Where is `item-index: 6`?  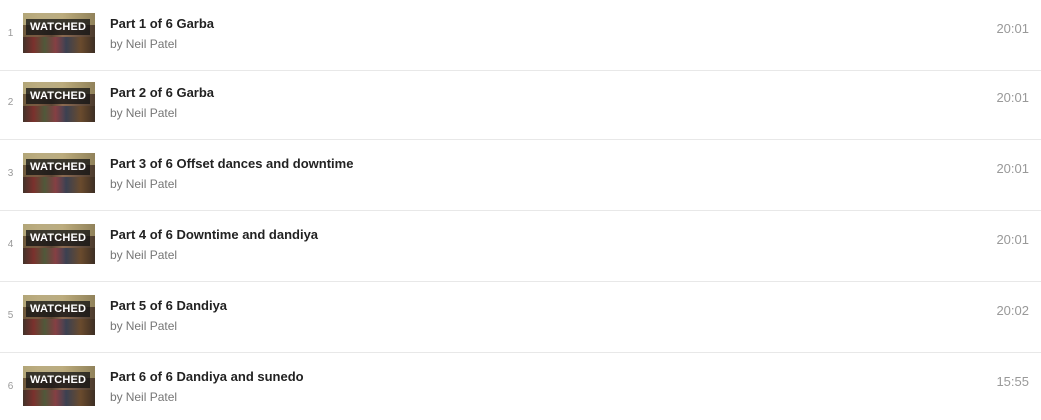 item-index: 6 is located at coordinates (10, 386).